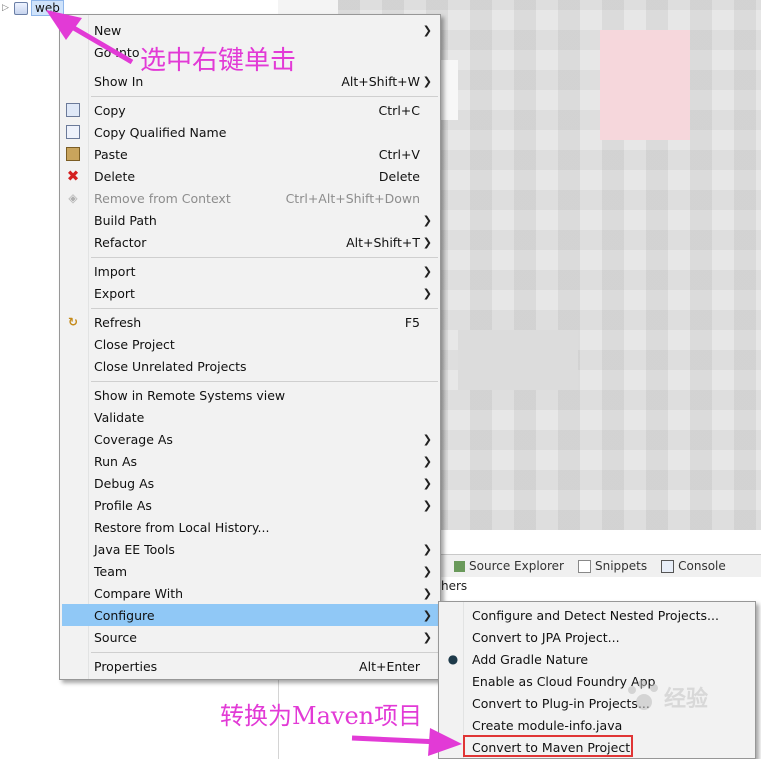  I want to click on menu-item-label: Compare With, so click(139, 593).